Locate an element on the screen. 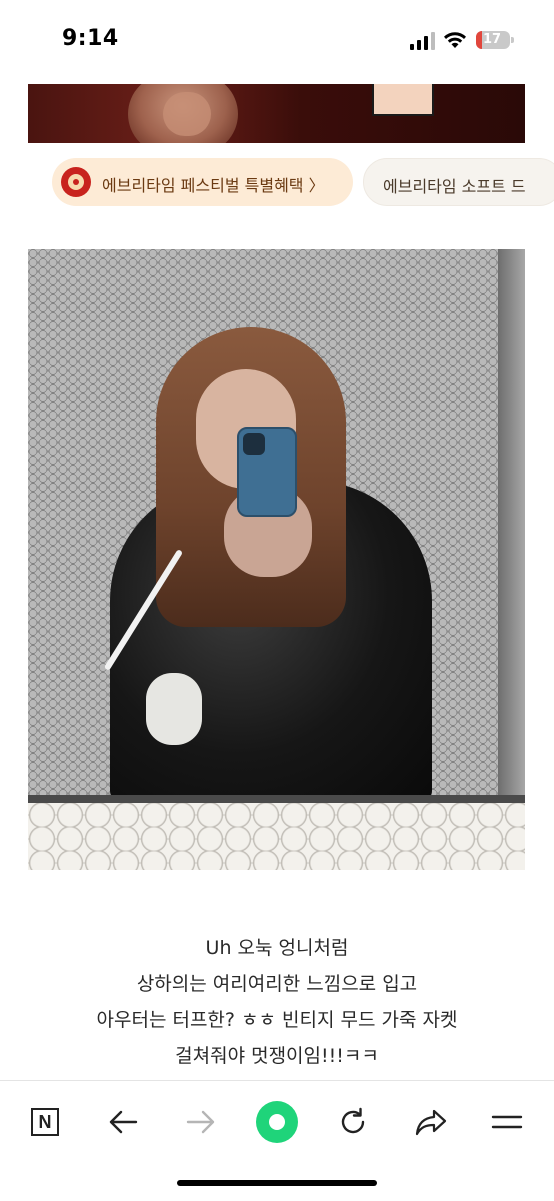 This screenshot has width=554, height=1201. caption-line: 걸쳐줘야 멋쟁이임!!!ㅋㅋ is located at coordinates (277, 1056).